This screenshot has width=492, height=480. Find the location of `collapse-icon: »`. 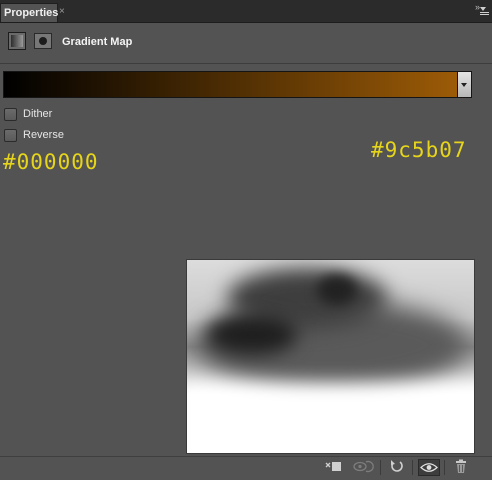

collapse-icon: » is located at coordinates (477, 7).